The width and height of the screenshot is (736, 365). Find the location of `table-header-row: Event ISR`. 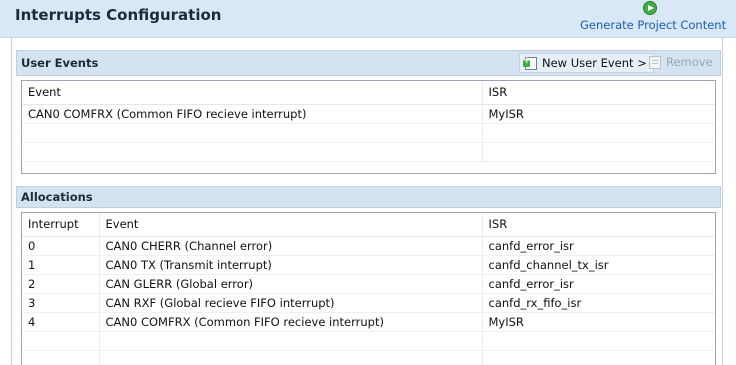

table-header-row: Event ISR is located at coordinates (368, 93).